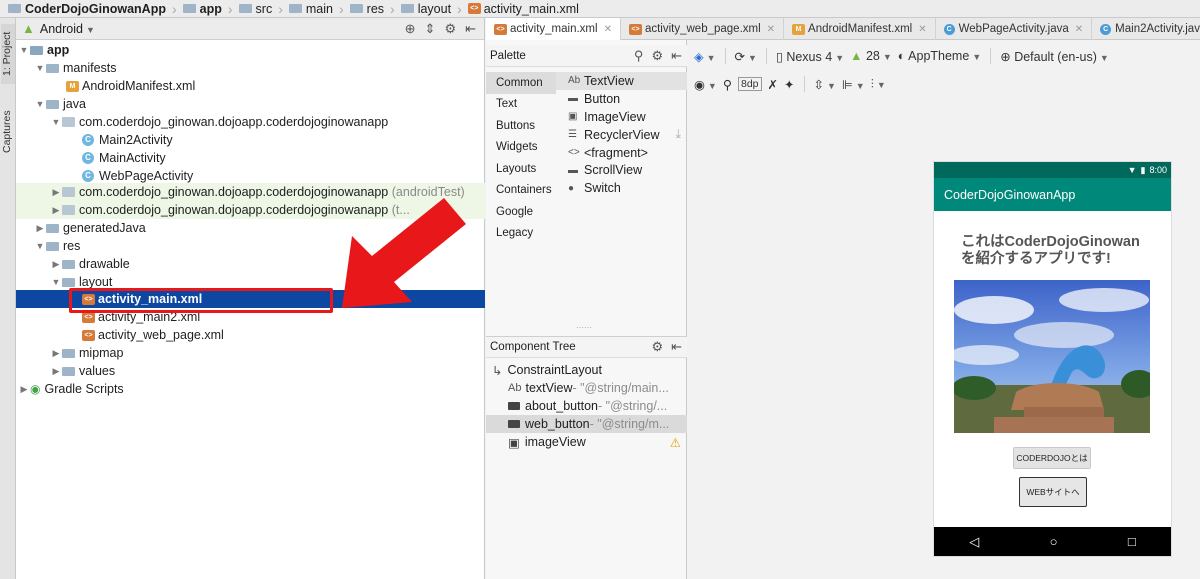 The height and width of the screenshot is (579, 1200). What do you see at coordinates (1054, 56) in the screenshot?
I see `locale-dropdown: ⊕ Default (en-us) ▼` at bounding box center [1054, 56].